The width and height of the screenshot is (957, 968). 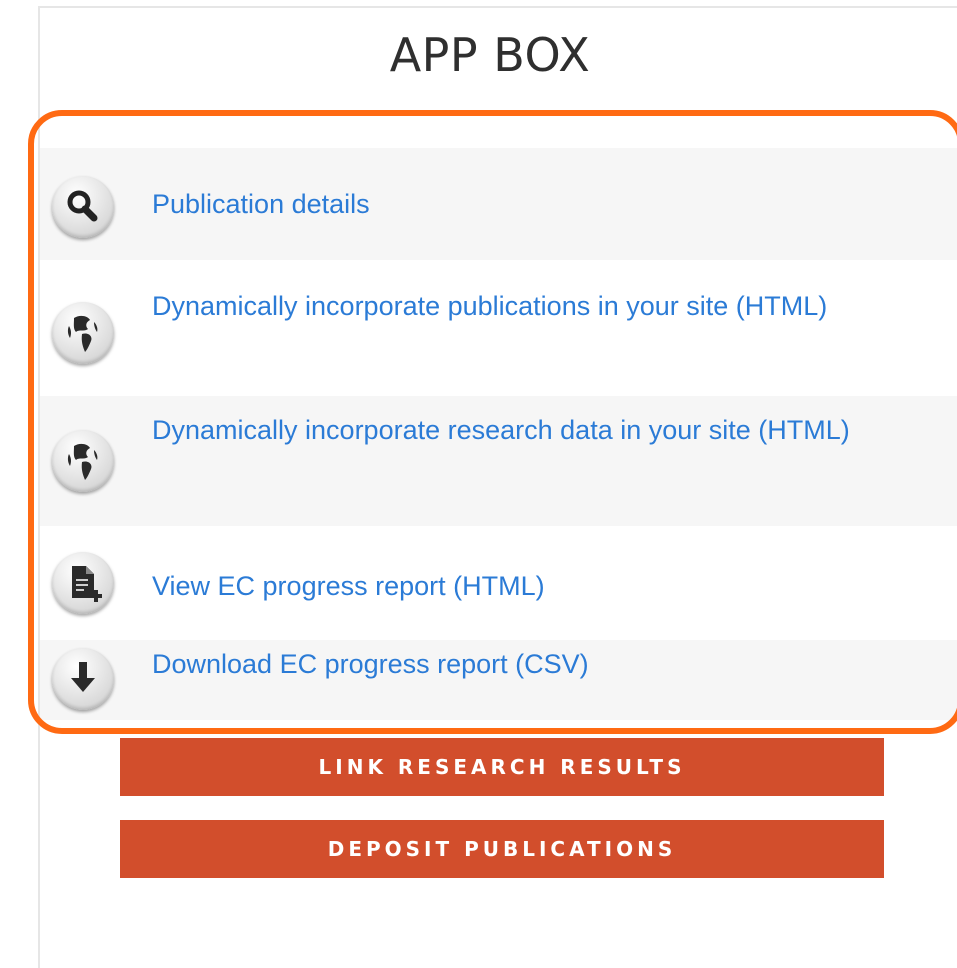 What do you see at coordinates (490, 55) in the screenshot?
I see `app-box-title: APP BOX` at bounding box center [490, 55].